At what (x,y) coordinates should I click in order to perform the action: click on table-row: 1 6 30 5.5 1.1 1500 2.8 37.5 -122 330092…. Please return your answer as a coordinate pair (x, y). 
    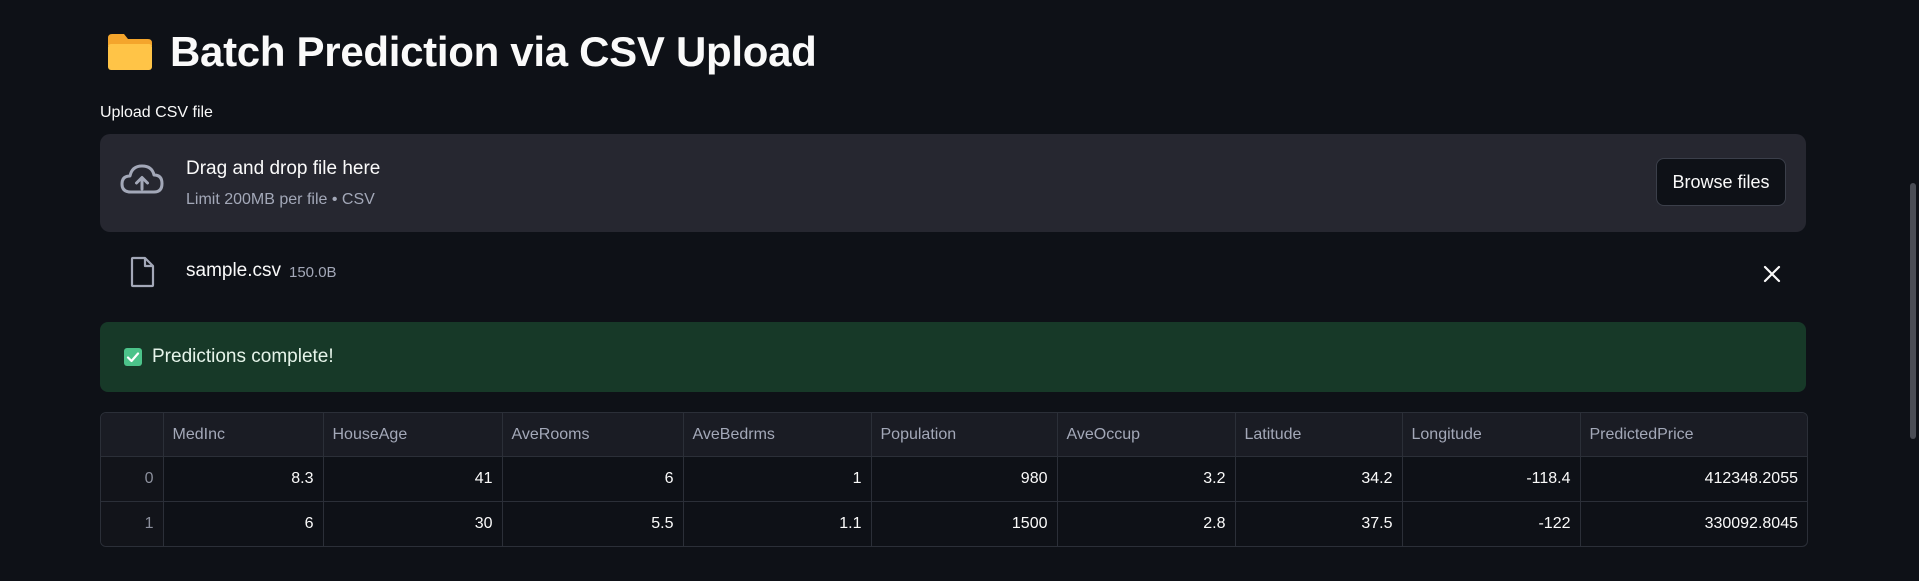
    Looking at the image, I should click on (954, 524).